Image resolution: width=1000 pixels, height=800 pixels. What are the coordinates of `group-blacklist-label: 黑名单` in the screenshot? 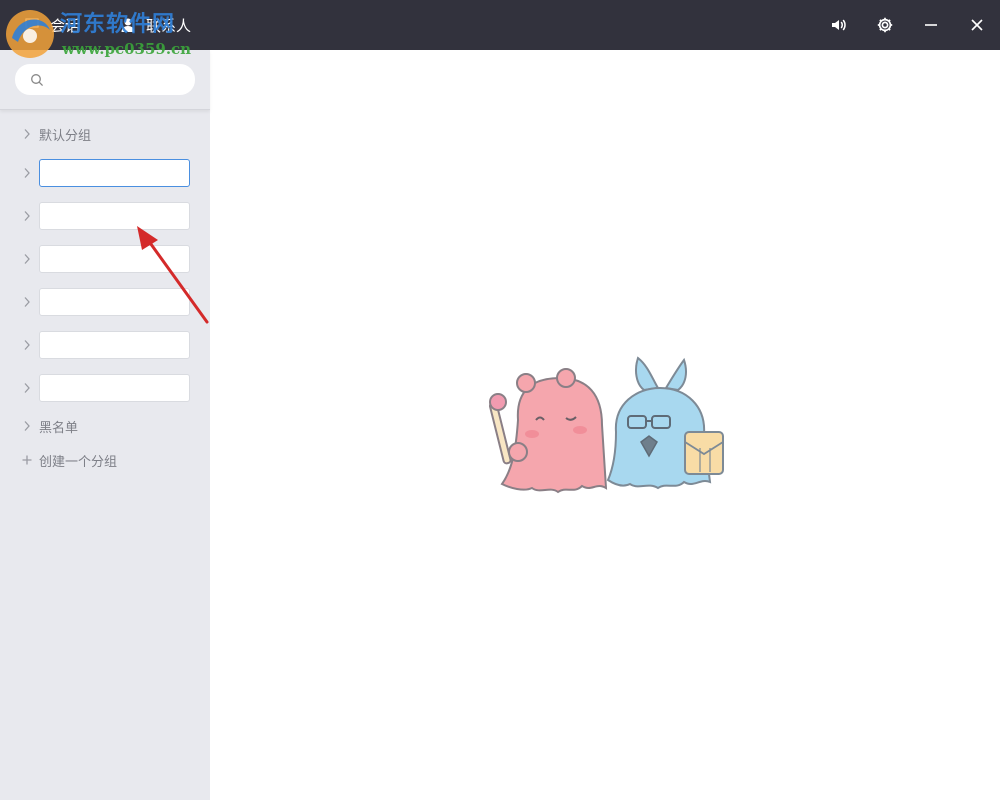 It's located at (59, 428).